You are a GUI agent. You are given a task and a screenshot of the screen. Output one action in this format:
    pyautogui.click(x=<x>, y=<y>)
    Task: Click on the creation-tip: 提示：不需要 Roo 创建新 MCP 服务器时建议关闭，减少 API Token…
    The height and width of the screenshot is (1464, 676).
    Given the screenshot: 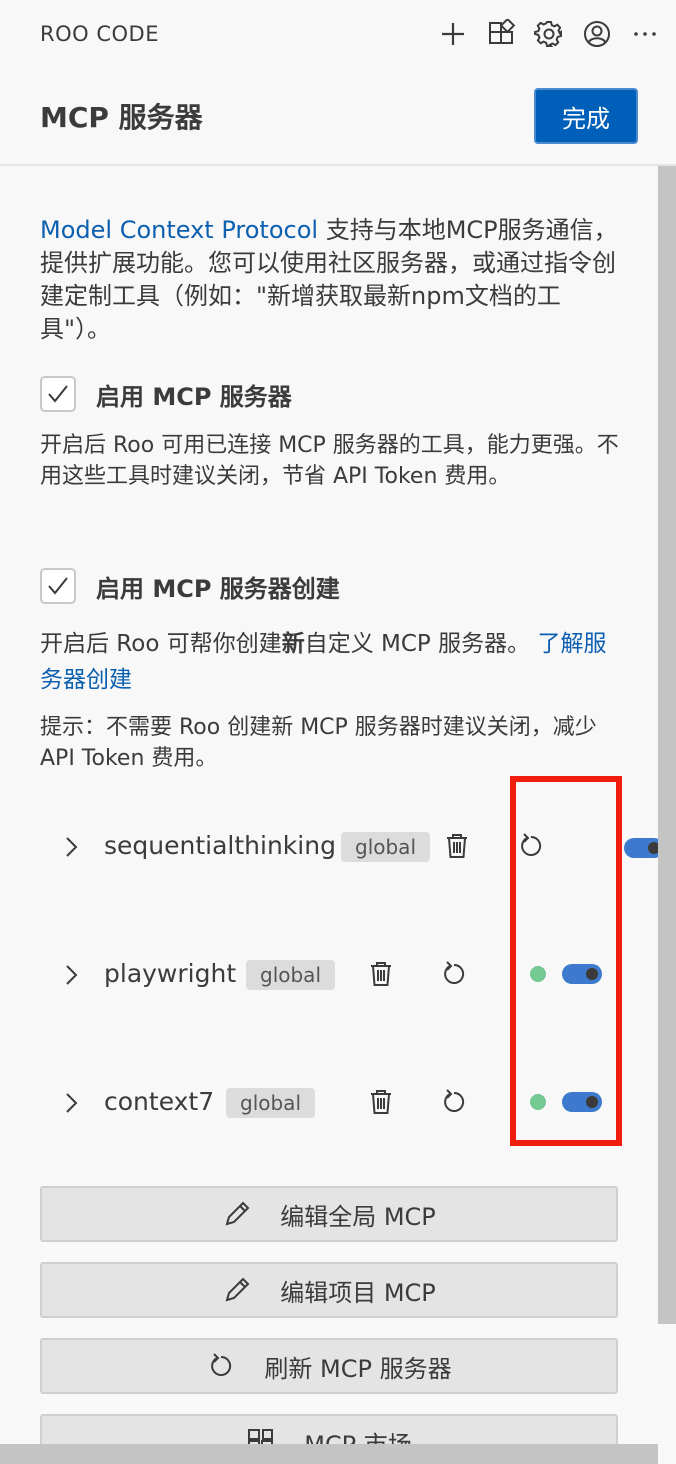 What is the action you would take?
    pyautogui.click(x=318, y=743)
    